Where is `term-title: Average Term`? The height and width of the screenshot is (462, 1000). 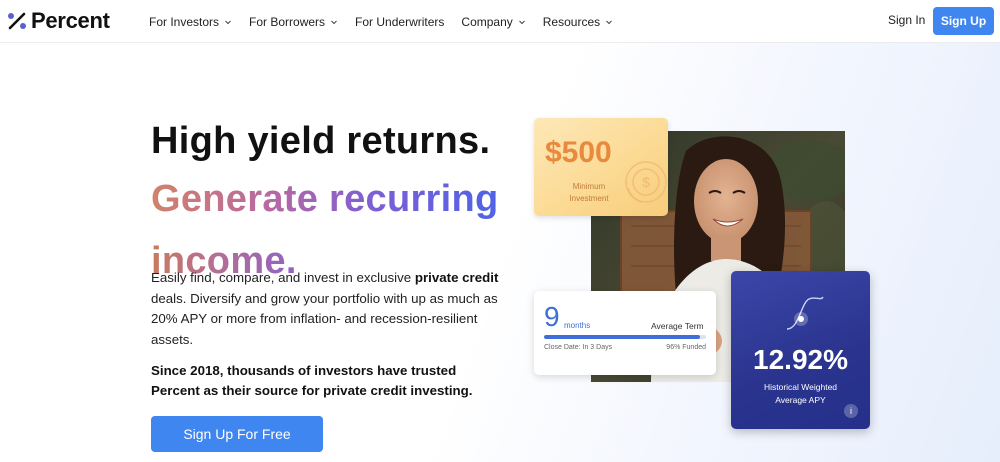
term-title: Average Term is located at coordinates (677, 326).